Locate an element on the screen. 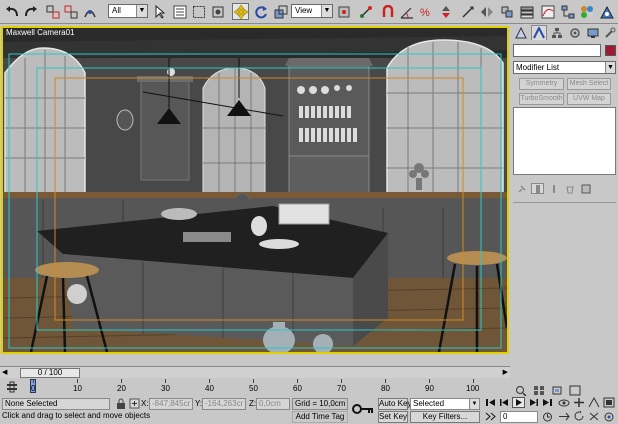  make-unique-icon is located at coordinates (553, 188).